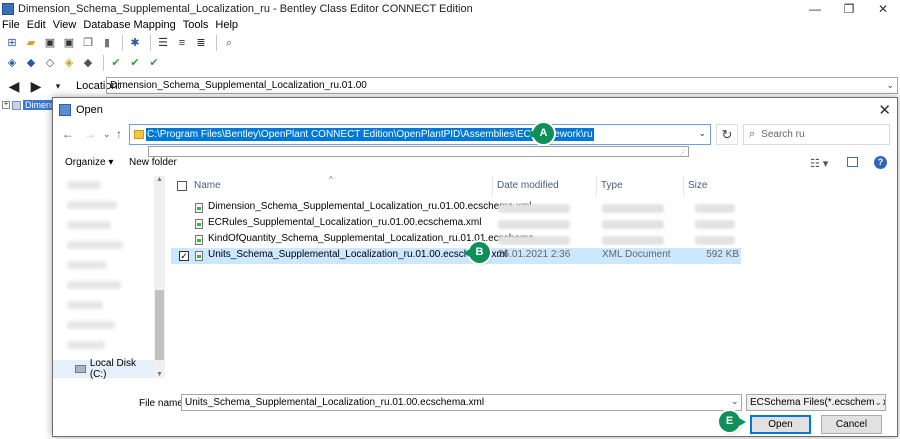 This screenshot has width=900, height=439. Describe the element at coordinates (461, 402) in the screenshot. I see `file-name-field` at that location.